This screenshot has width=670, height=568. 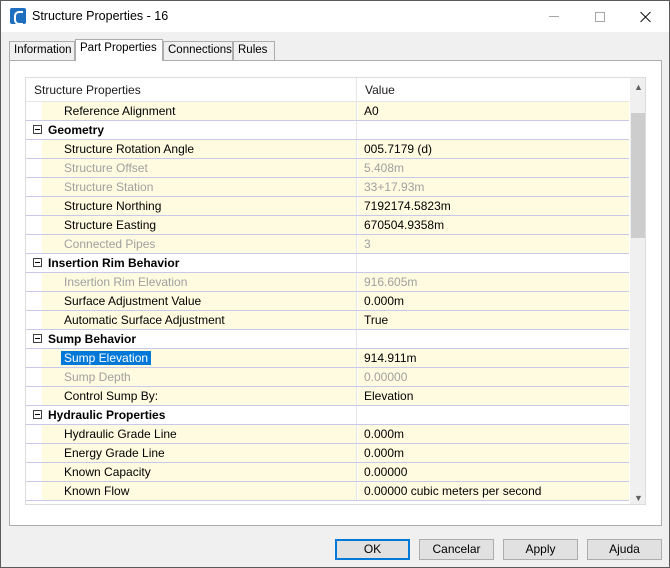 I want to click on column-header-value: Value, so click(x=493, y=90).